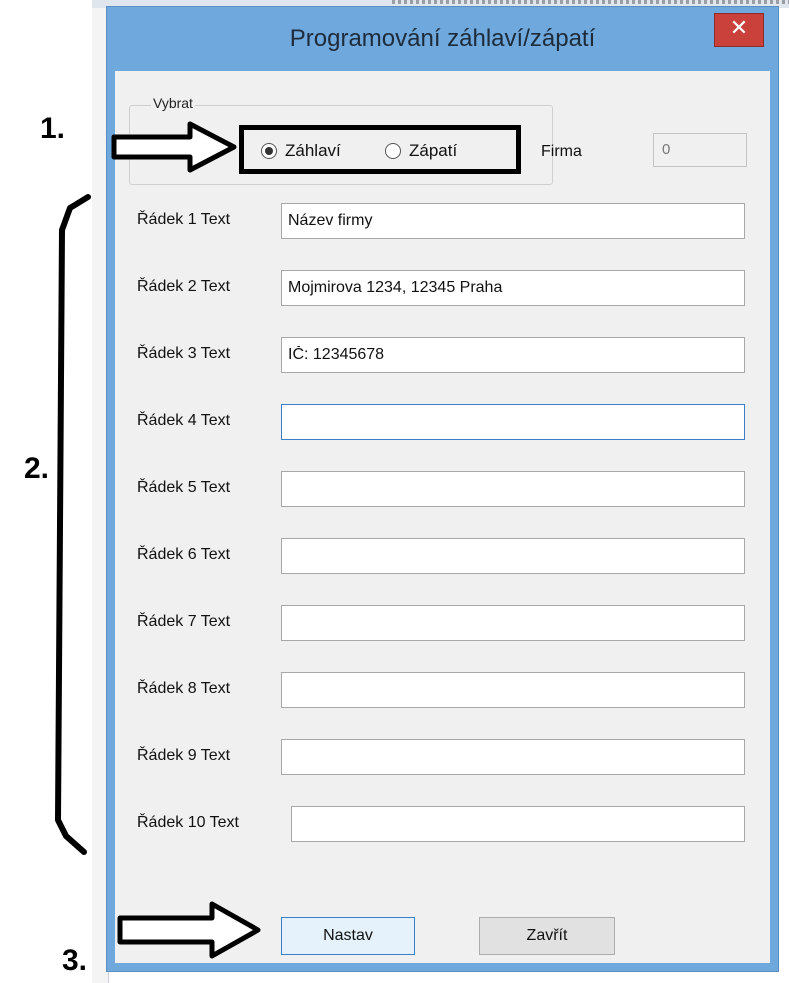  What do you see at coordinates (73, 524) in the screenshot?
I see `bracket-icon` at bounding box center [73, 524].